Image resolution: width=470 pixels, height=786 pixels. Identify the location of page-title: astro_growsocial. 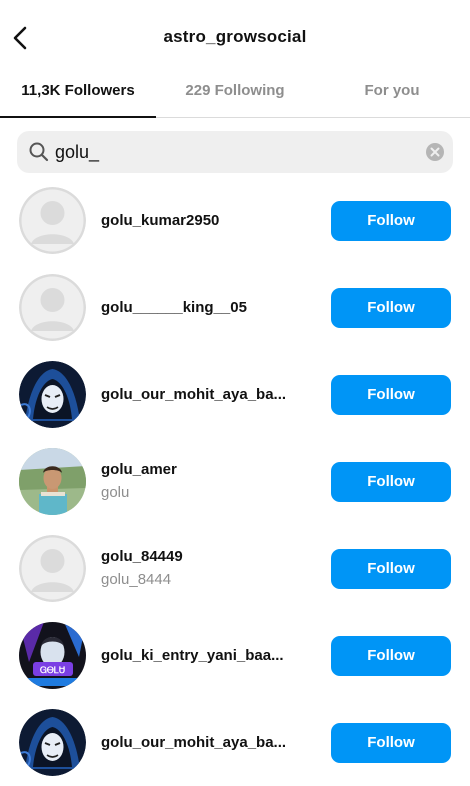
(235, 36).